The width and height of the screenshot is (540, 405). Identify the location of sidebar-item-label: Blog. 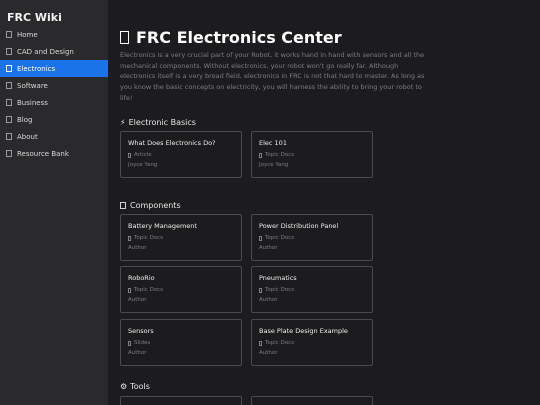
(25, 119).